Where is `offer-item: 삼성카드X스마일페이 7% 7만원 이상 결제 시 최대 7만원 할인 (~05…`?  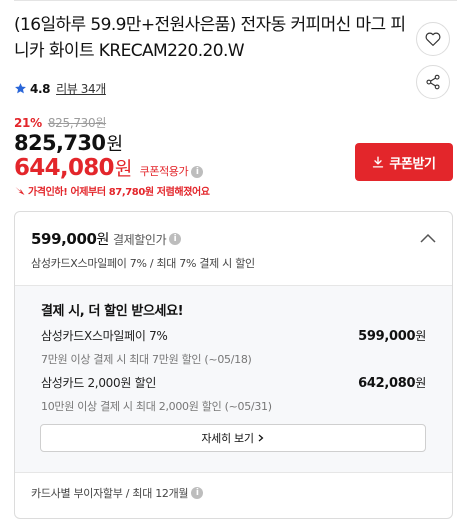
offer-item: 삼성카드X스마일페이 7% 7만원 이상 결제 시 최대 7만원 할인 (~05… is located at coordinates (233, 347).